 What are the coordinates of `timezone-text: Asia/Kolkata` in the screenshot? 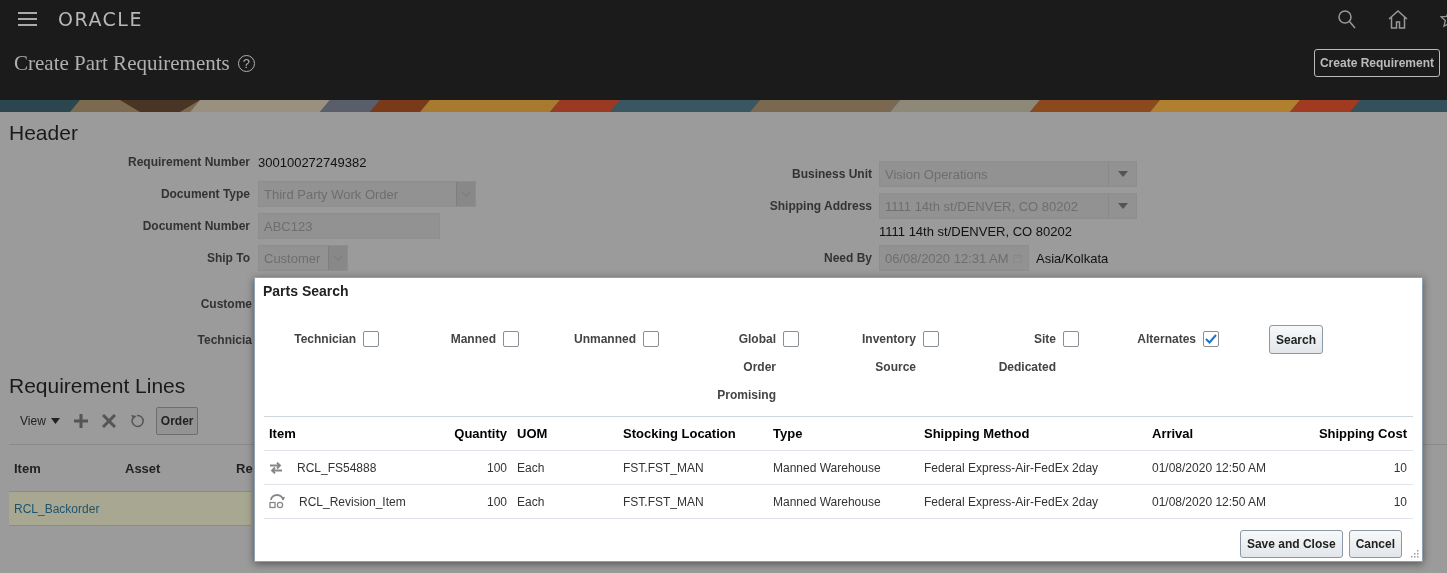 It's located at (1072, 258).